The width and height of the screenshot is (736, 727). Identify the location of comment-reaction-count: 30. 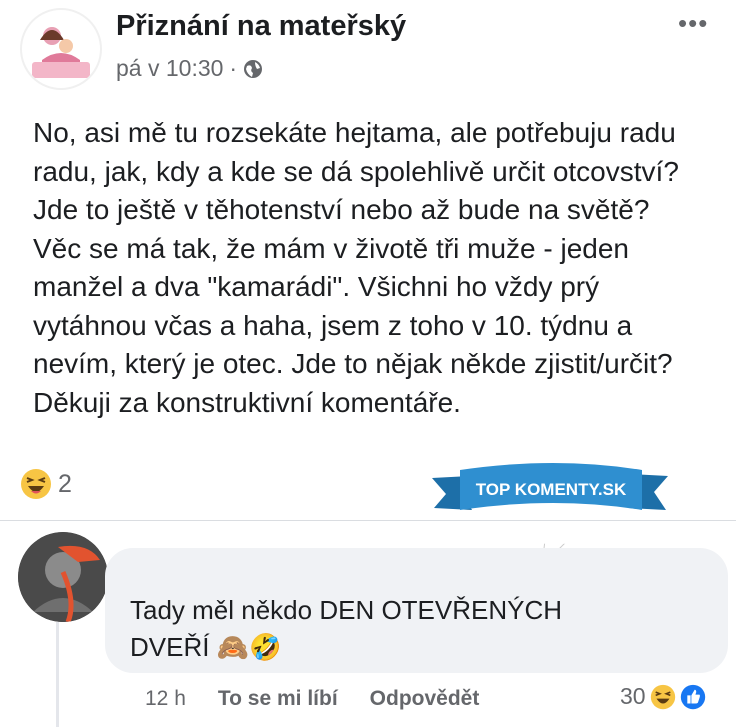
(633, 696).